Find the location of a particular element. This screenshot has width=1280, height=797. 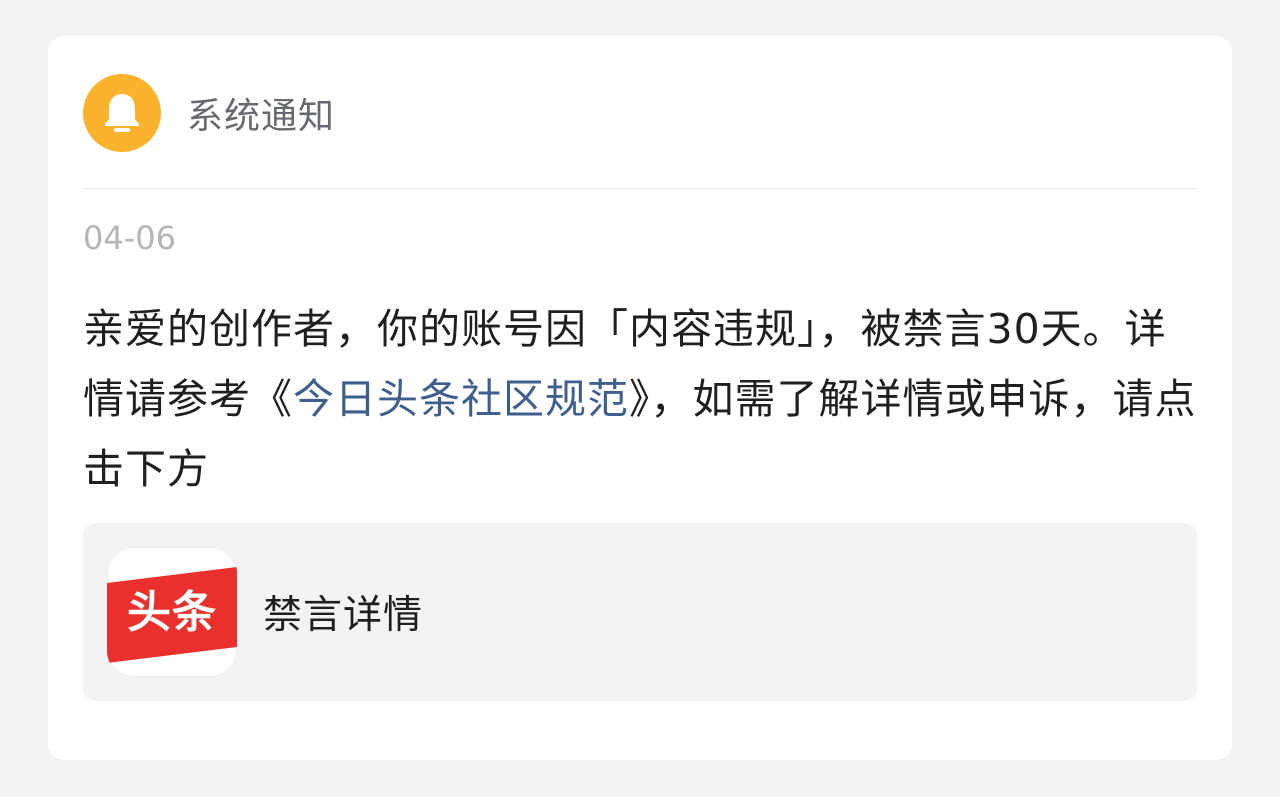

divider is located at coordinates (639, 188).